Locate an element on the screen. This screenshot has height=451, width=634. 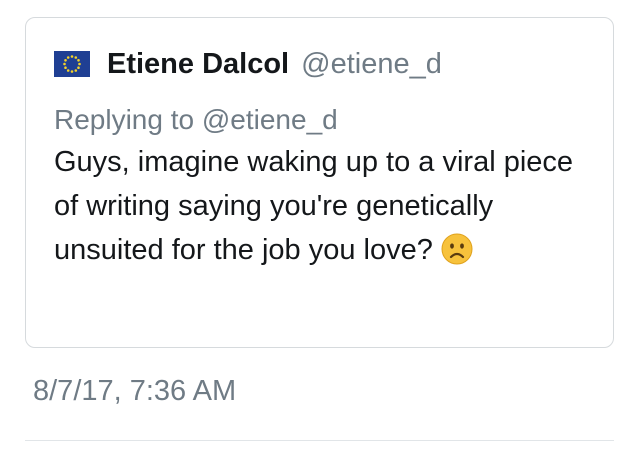
tweet-author-row: Etiene Dalcol @etiene_d is located at coordinates (248, 64).